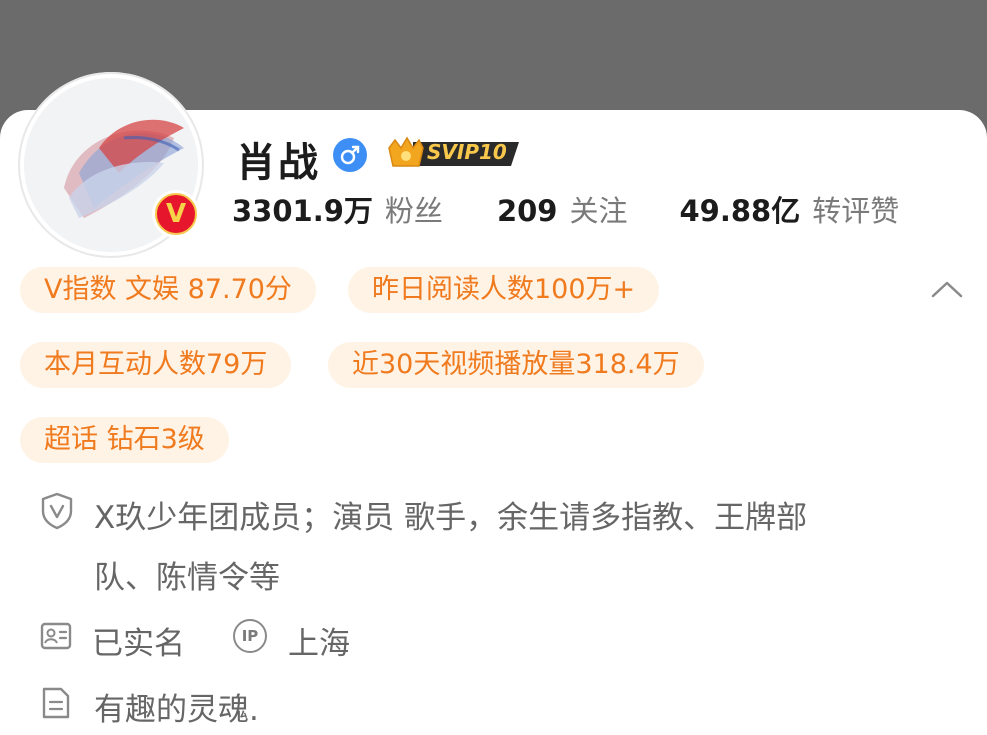 The height and width of the screenshot is (735, 987). I want to click on followers-stat: 3301.9万 粉丝, so click(337, 209).